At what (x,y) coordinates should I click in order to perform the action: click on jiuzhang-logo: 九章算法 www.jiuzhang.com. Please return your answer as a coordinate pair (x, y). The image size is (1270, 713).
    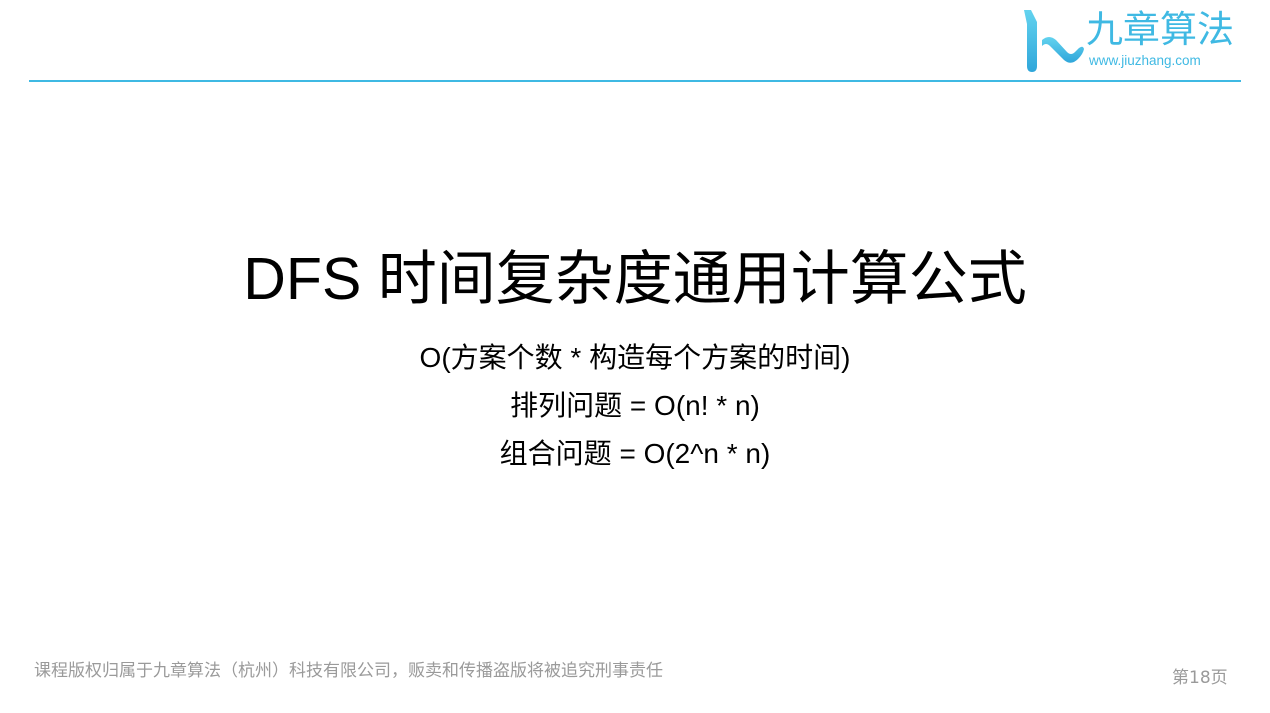
    Looking at the image, I should click on (1131, 40).